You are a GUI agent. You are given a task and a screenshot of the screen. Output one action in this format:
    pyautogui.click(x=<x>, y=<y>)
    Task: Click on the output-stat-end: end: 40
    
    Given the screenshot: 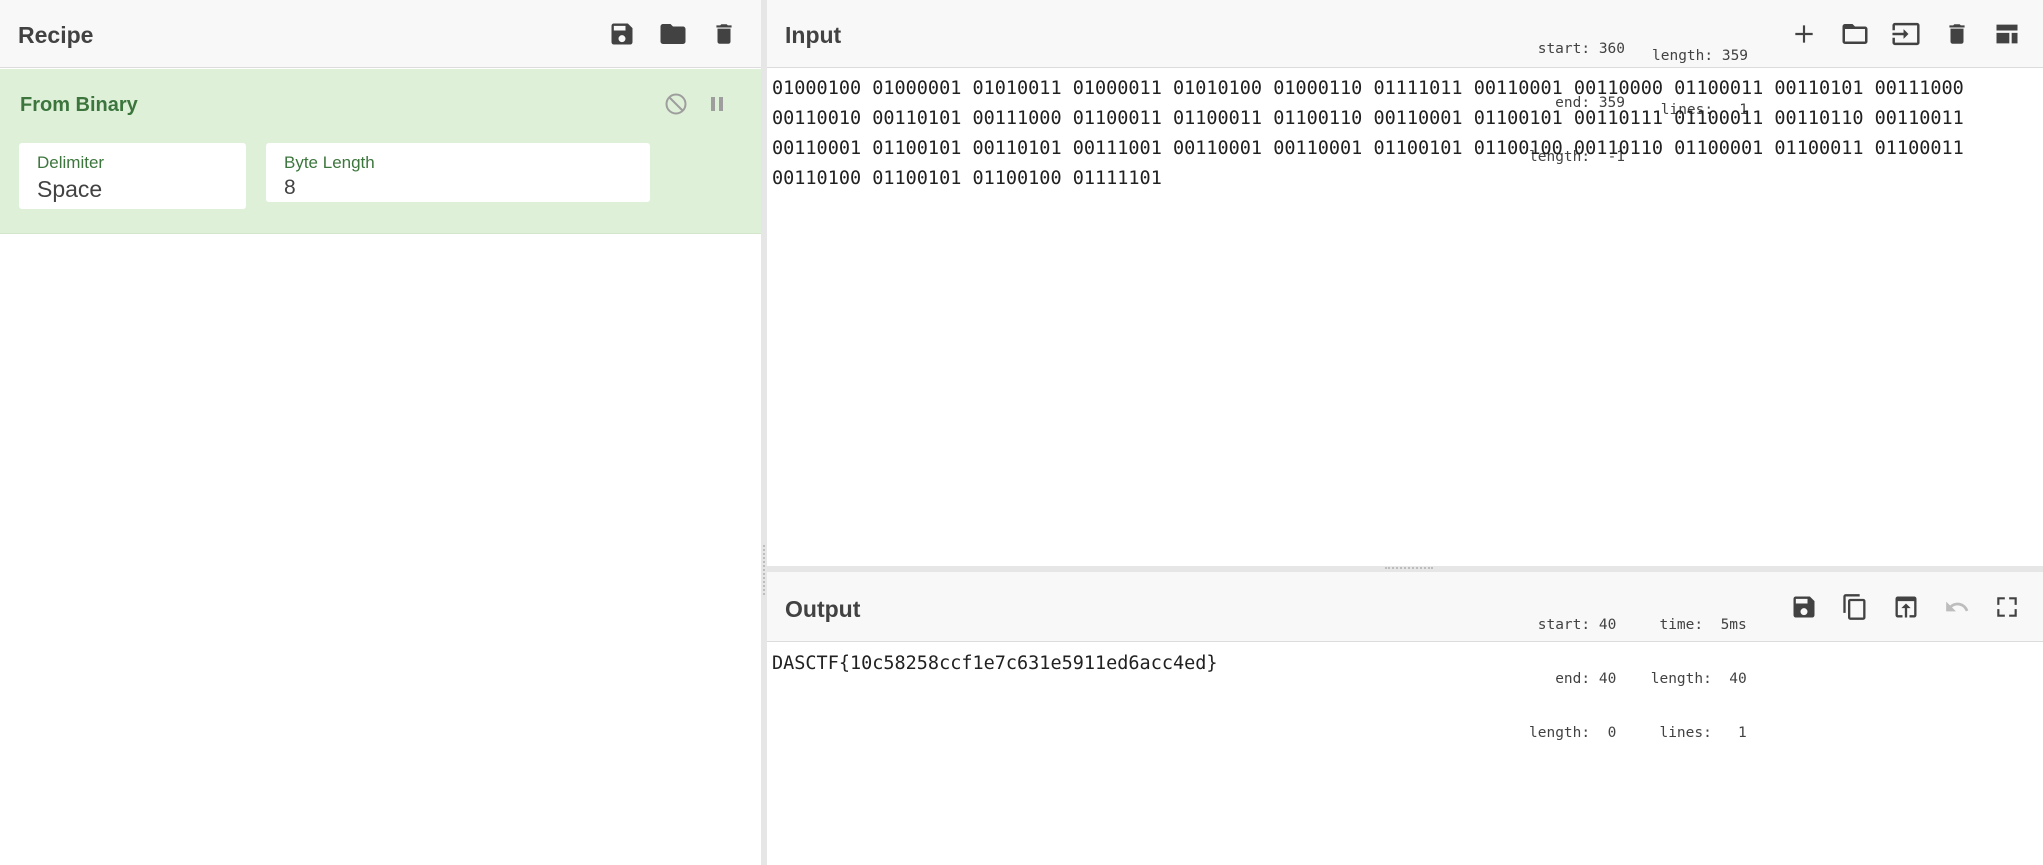 What is the action you would take?
    pyautogui.click(x=1577, y=679)
    